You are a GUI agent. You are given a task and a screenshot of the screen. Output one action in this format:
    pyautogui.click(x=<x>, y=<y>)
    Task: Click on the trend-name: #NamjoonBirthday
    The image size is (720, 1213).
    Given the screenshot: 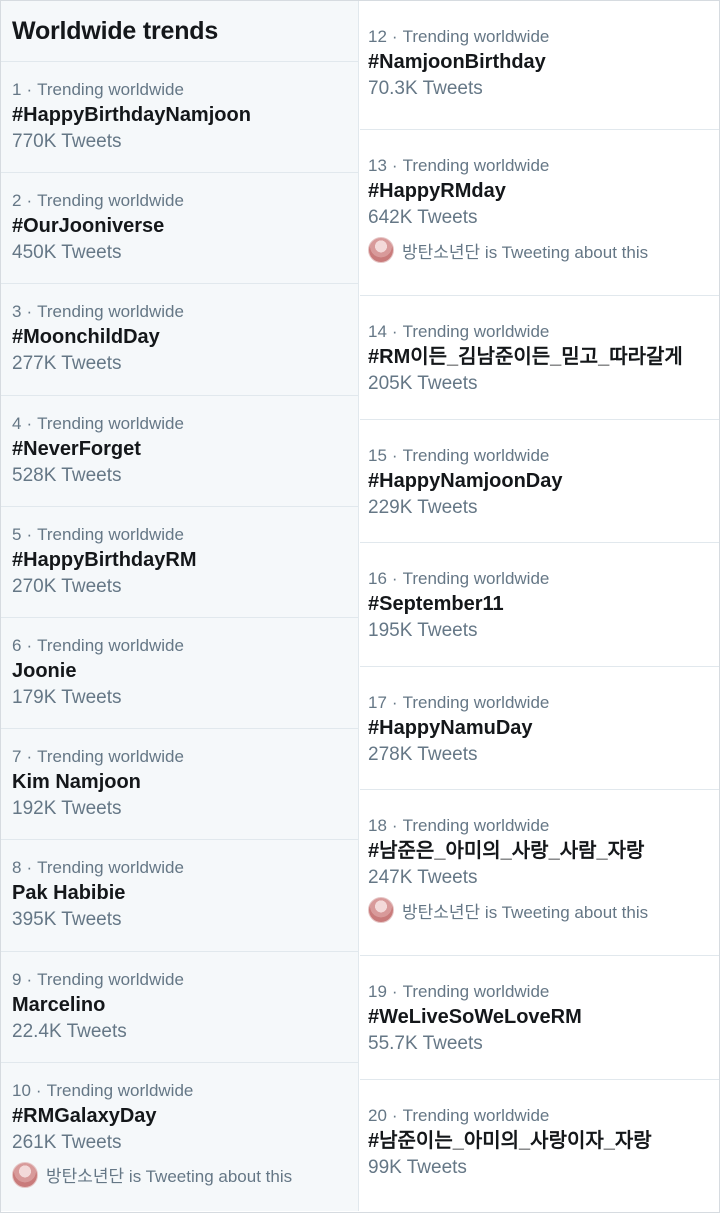 What is the action you would take?
    pyautogui.click(x=539, y=62)
    